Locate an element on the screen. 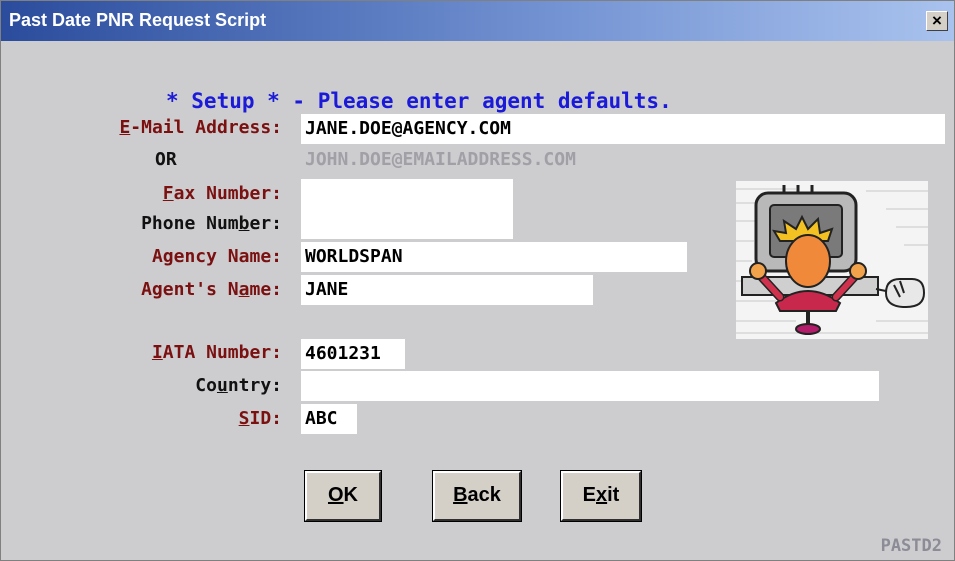  phone-label: Phone Number: is located at coordinates (211, 223).